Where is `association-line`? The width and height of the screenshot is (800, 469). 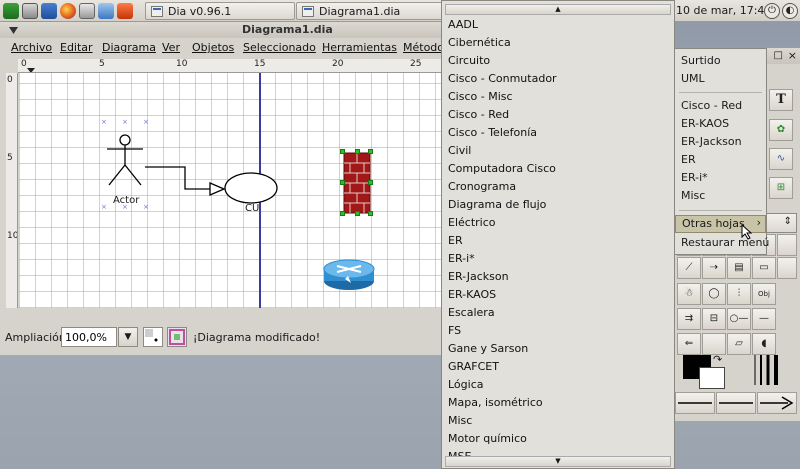 association-line is located at coordinates (185, 181).